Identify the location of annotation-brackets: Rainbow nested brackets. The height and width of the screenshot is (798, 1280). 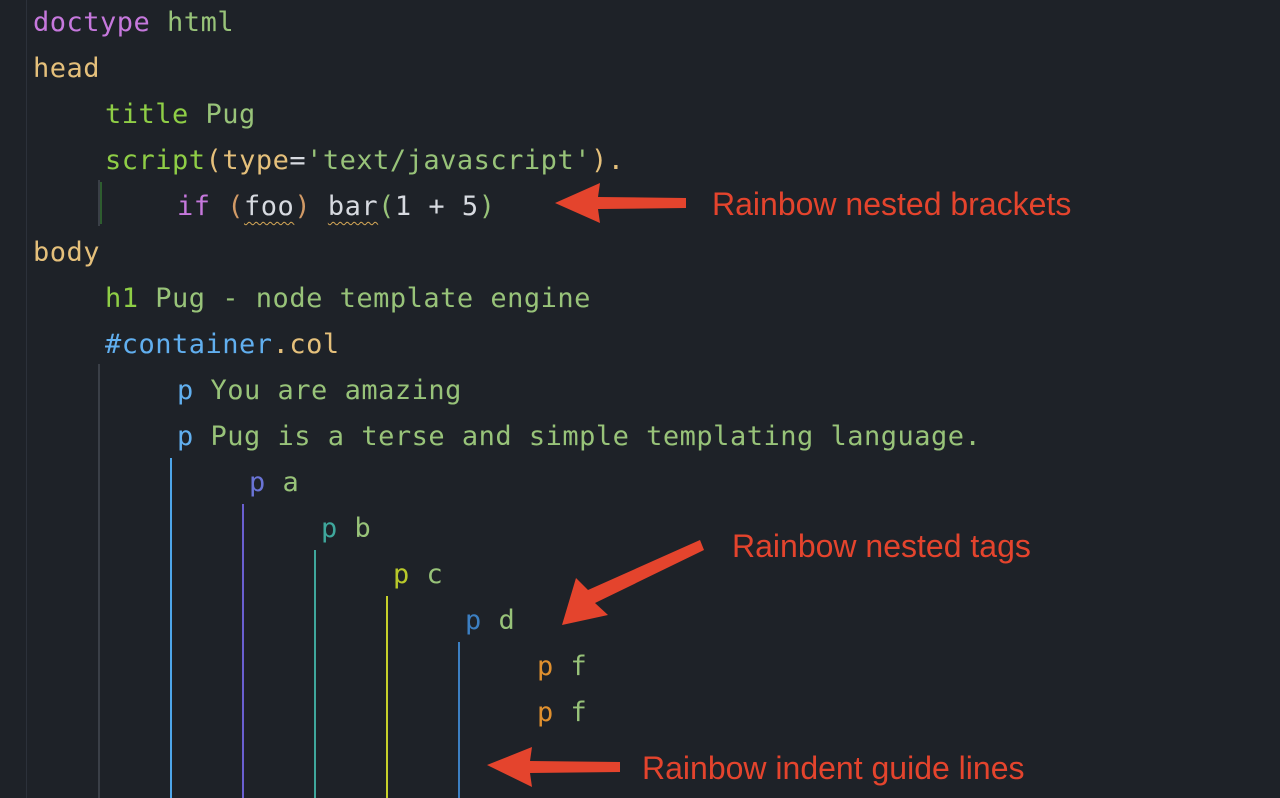
(892, 204).